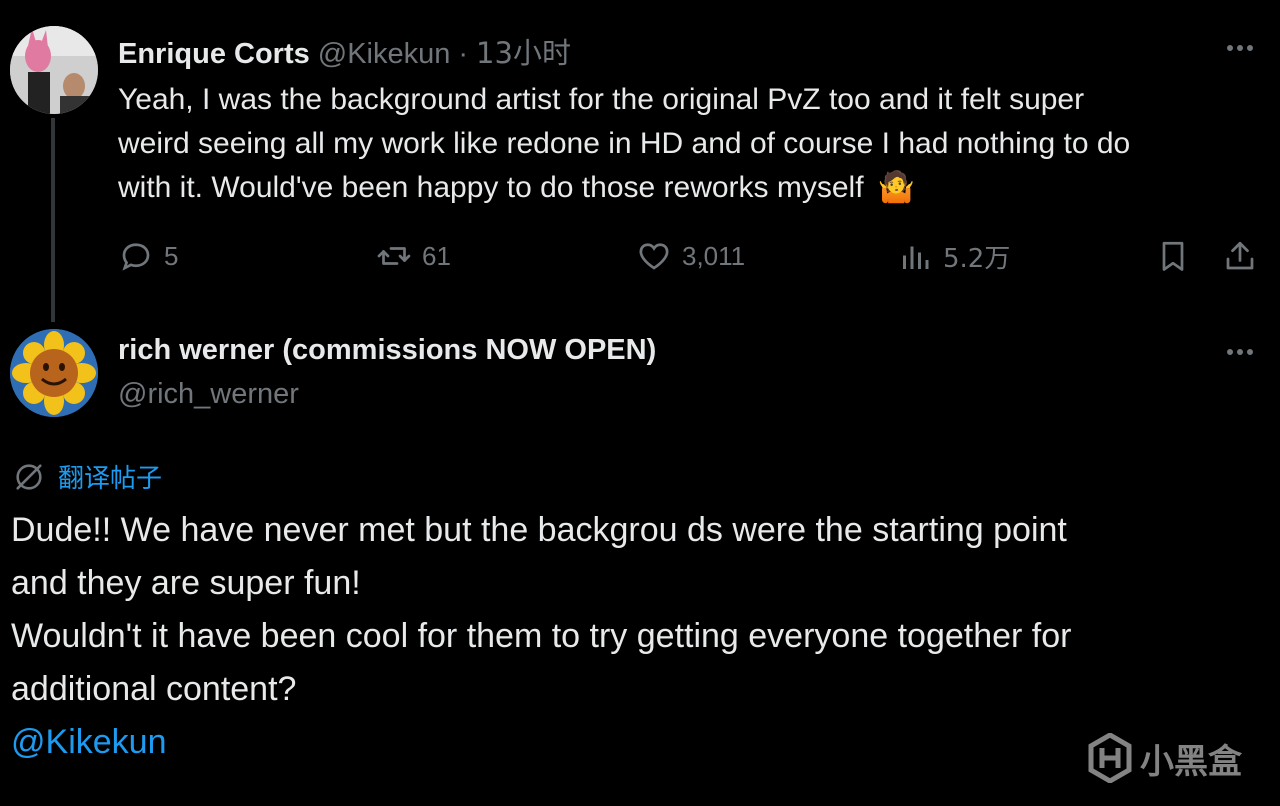  Describe the element at coordinates (1191, 761) in the screenshot. I see `watermark-text: 小黑盒` at that location.